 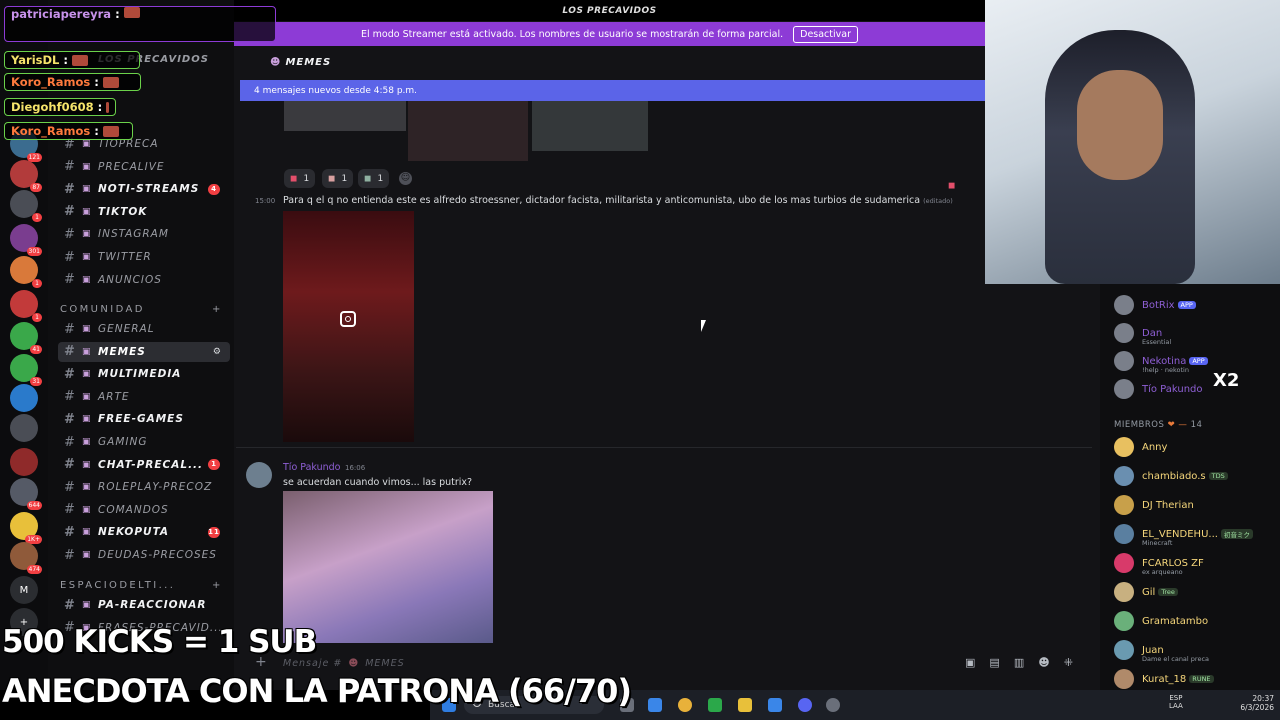 I want to click on stream-overlay-line2: ANECDOTA CON LA PATRONA (66/70), so click(x=317, y=691).